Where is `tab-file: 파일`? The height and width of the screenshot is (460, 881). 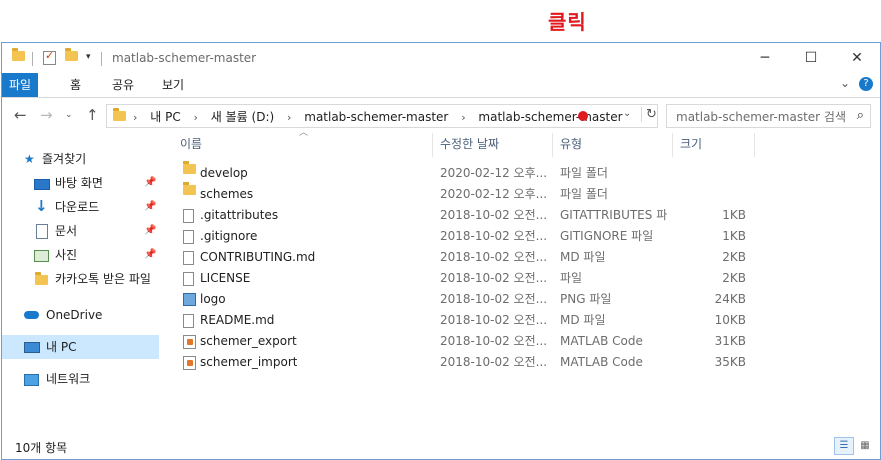 tab-file: 파일 is located at coordinates (20, 85).